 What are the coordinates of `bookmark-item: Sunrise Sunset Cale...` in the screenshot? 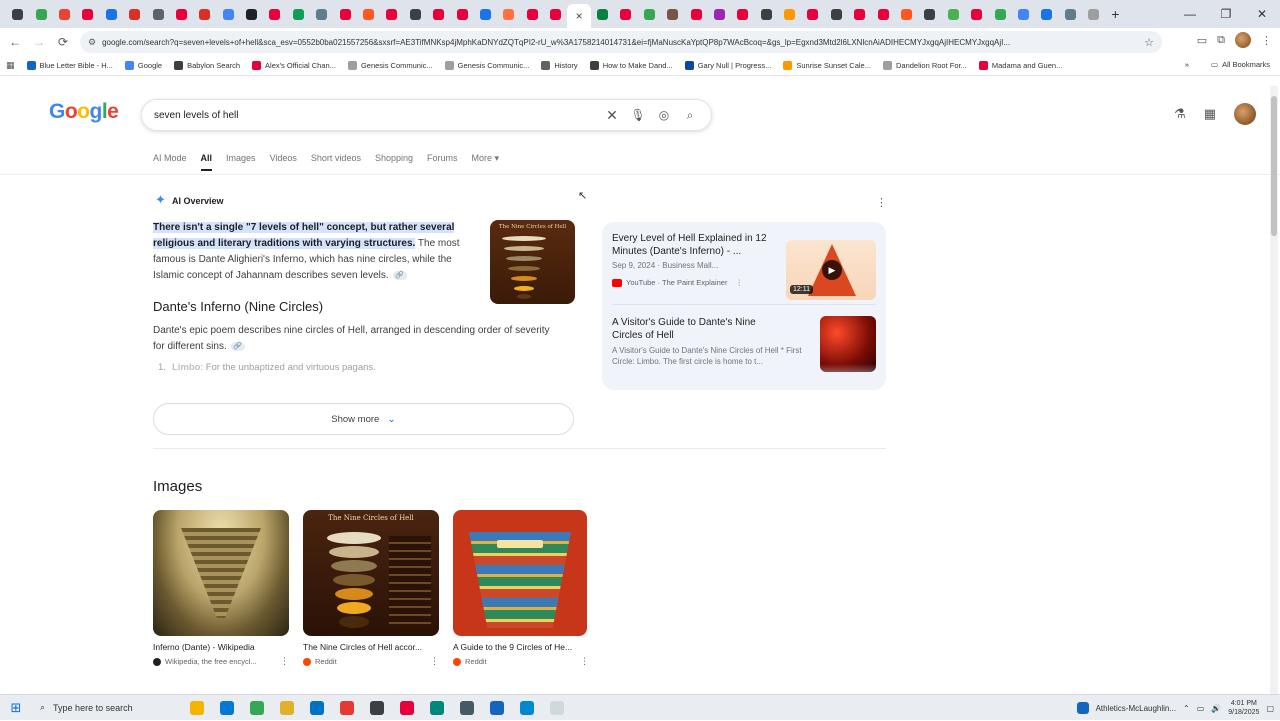 It's located at (827, 65).